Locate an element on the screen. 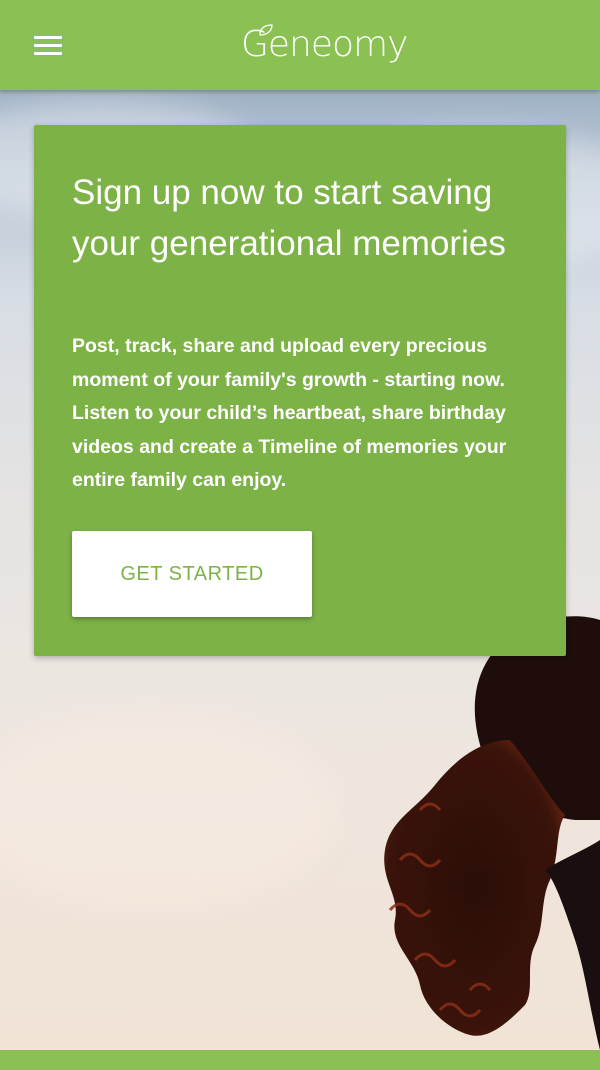 Image resolution: width=600 pixels, height=1070 pixels. bottom-bar is located at coordinates (300, 1060).